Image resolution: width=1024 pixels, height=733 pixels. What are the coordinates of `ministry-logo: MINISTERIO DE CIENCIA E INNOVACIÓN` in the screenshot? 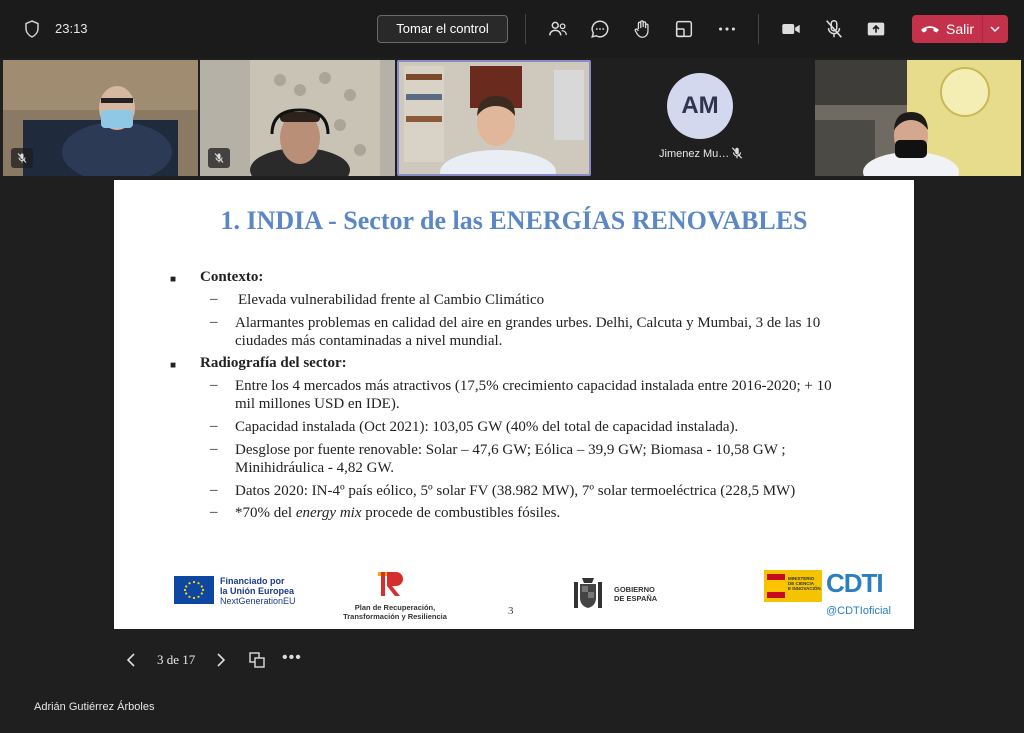 It's located at (793, 586).